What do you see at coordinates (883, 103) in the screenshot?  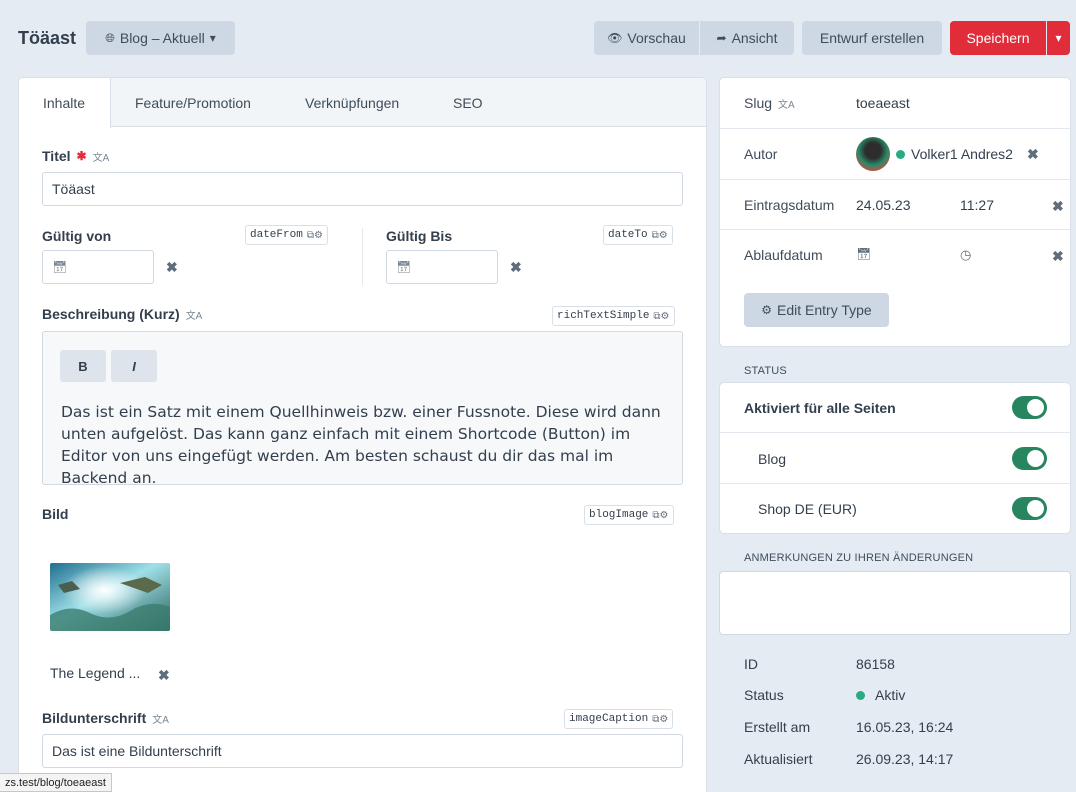 I see `slug-input: toeaeast` at bounding box center [883, 103].